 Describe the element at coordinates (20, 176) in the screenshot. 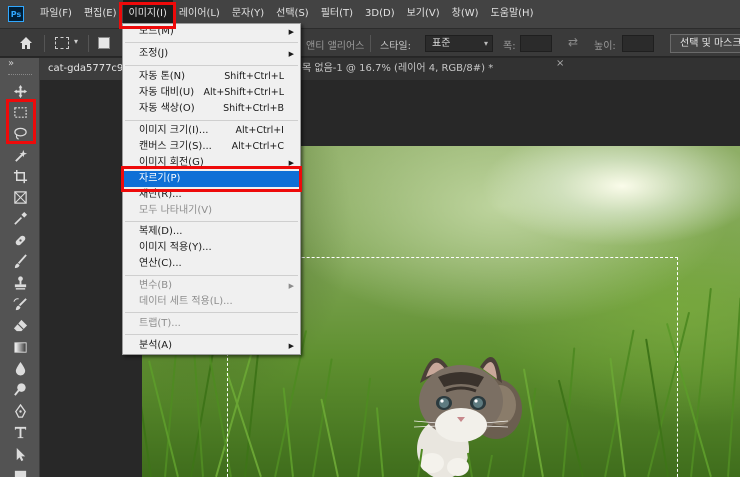

I see `crop-tool-icon` at that location.